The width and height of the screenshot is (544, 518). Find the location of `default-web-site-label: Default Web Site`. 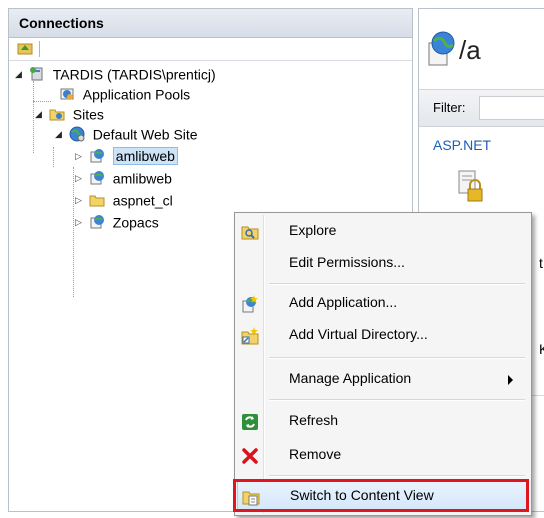

default-web-site-label: Default Web Site is located at coordinates (145, 134).